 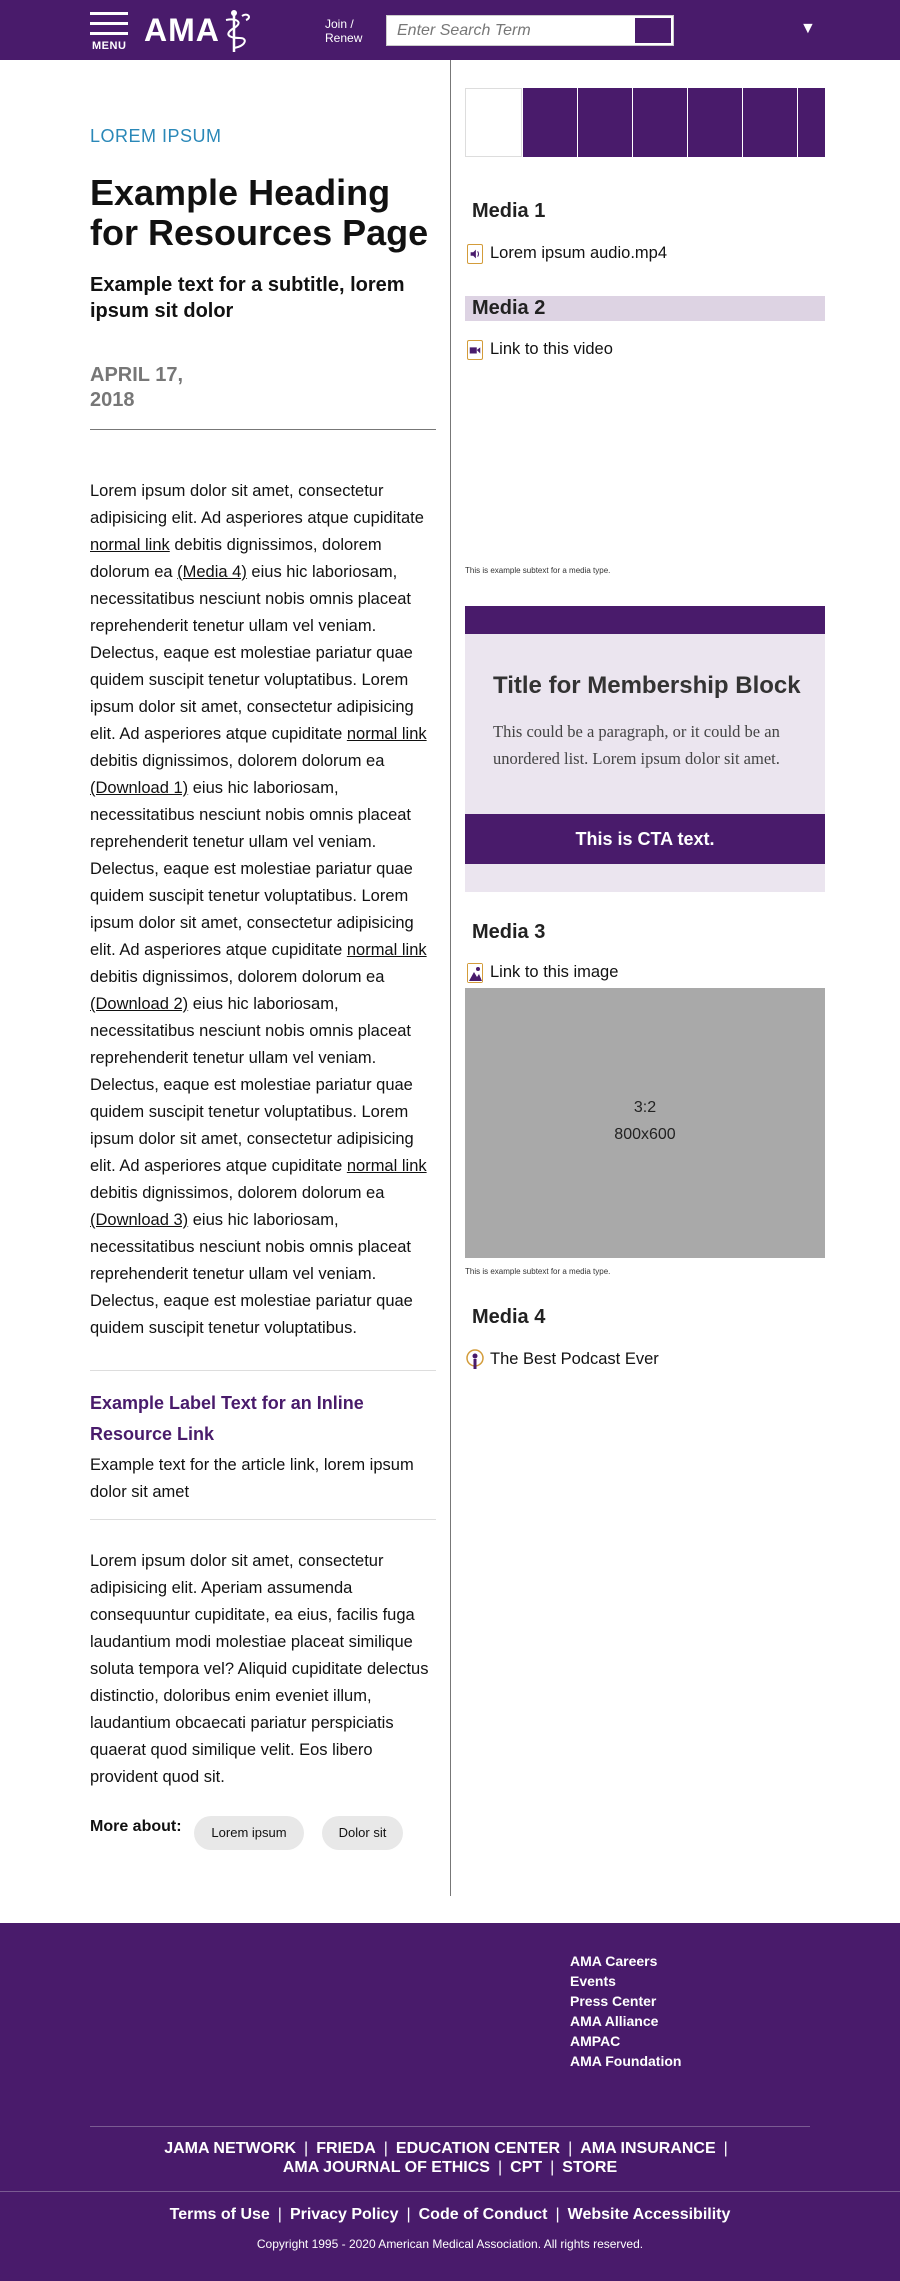 What do you see at coordinates (450, 978) in the screenshot?
I see `column-divider` at bounding box center [450, 978].